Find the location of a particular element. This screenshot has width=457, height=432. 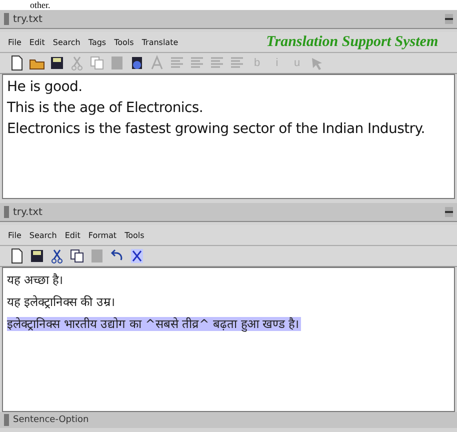

menu-item: Translate is located at coordinates (160, 42).